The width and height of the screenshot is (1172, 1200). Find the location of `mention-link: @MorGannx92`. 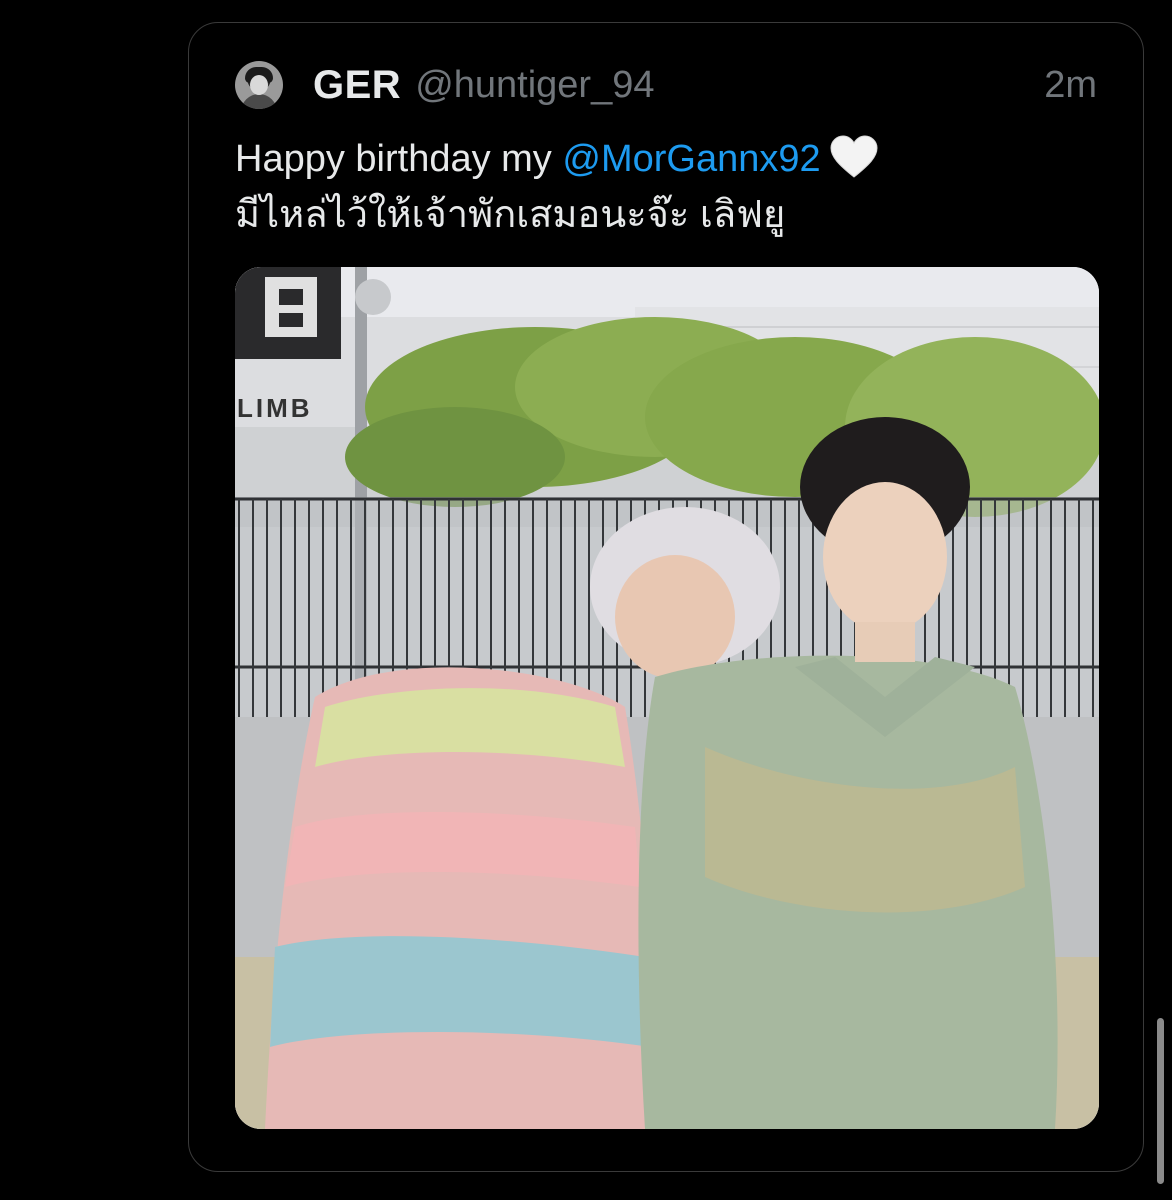

mention-link: @MorGannx92 is located at coordinates (691, 159).